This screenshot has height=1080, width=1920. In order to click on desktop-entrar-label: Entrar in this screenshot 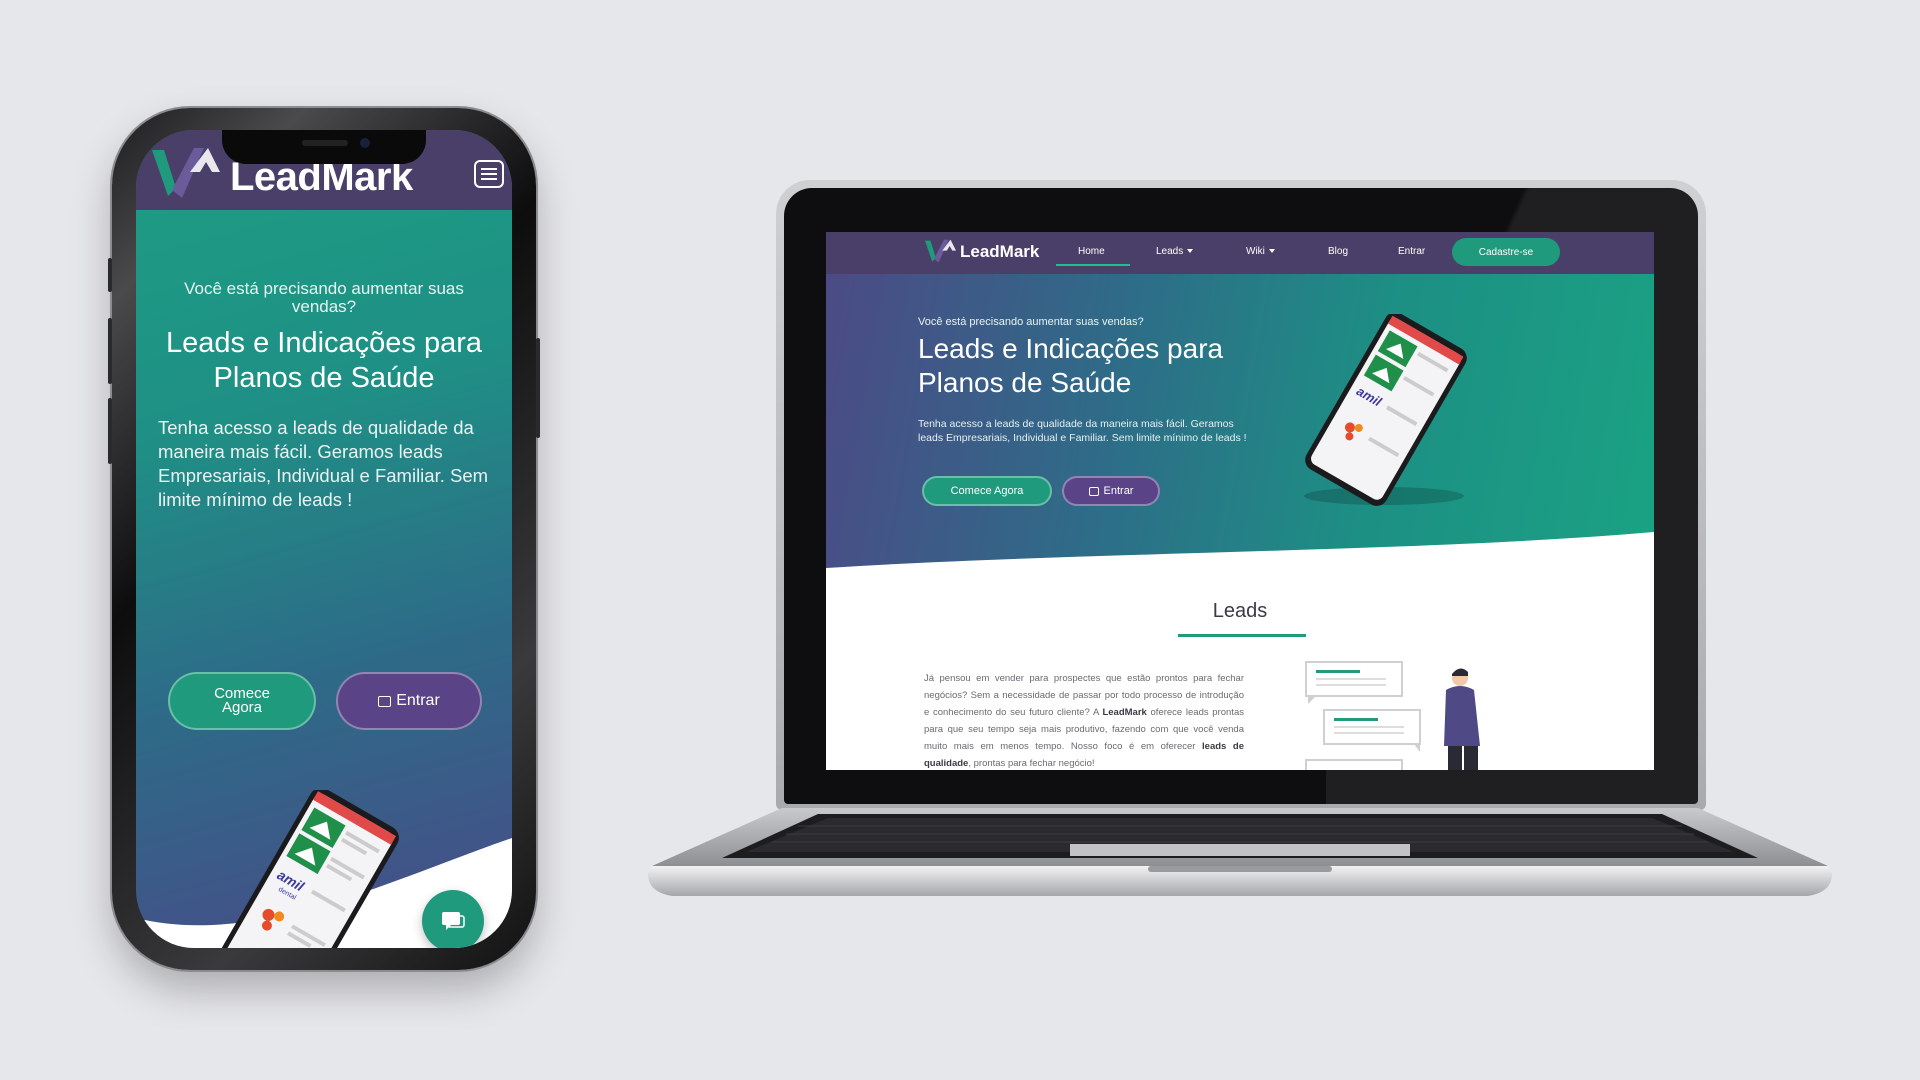, I will do `click(1118, 491)`.